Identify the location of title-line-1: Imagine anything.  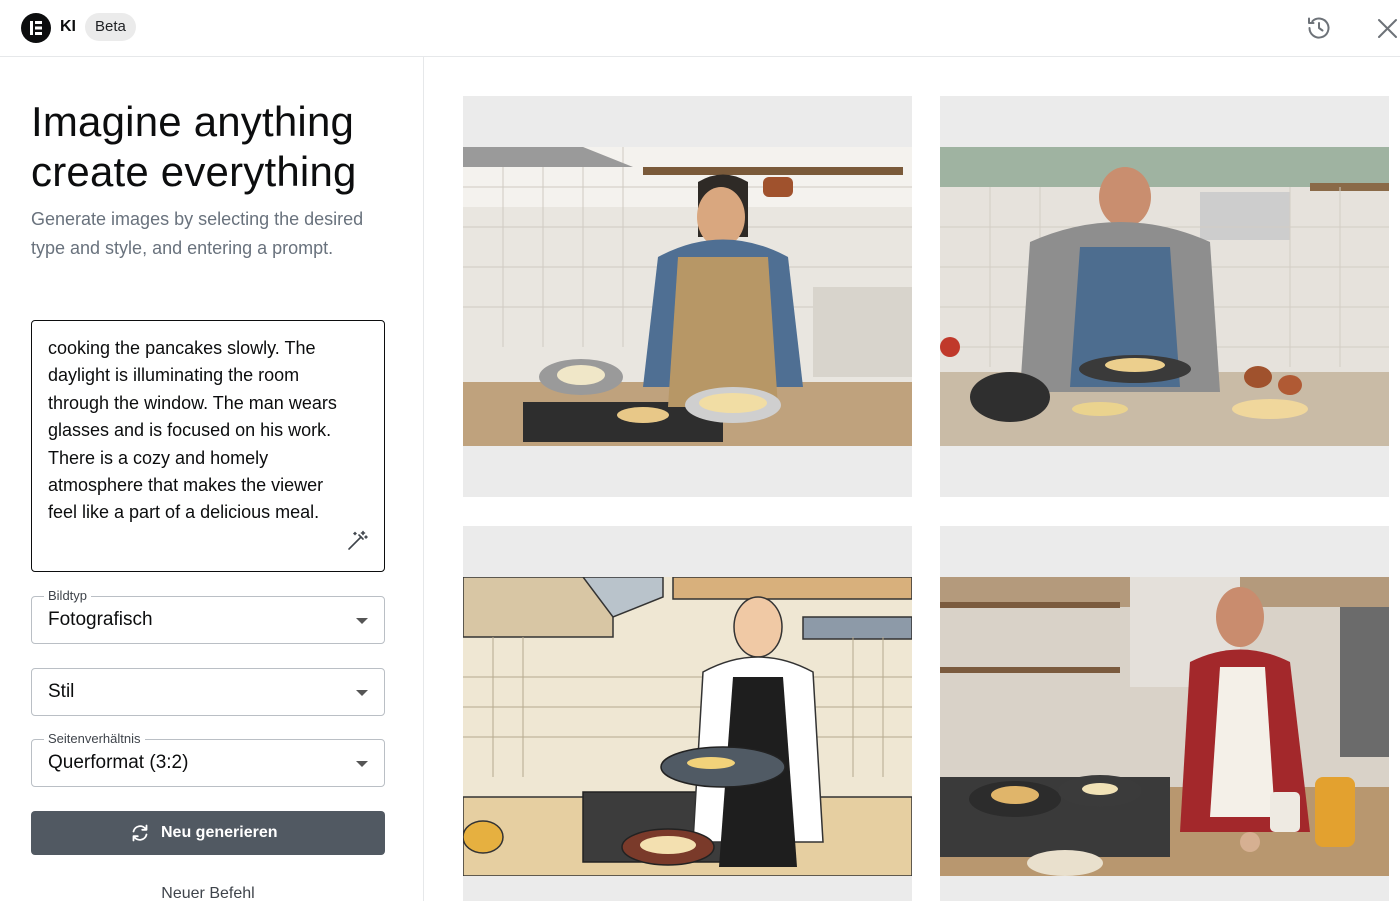
(193, 121).